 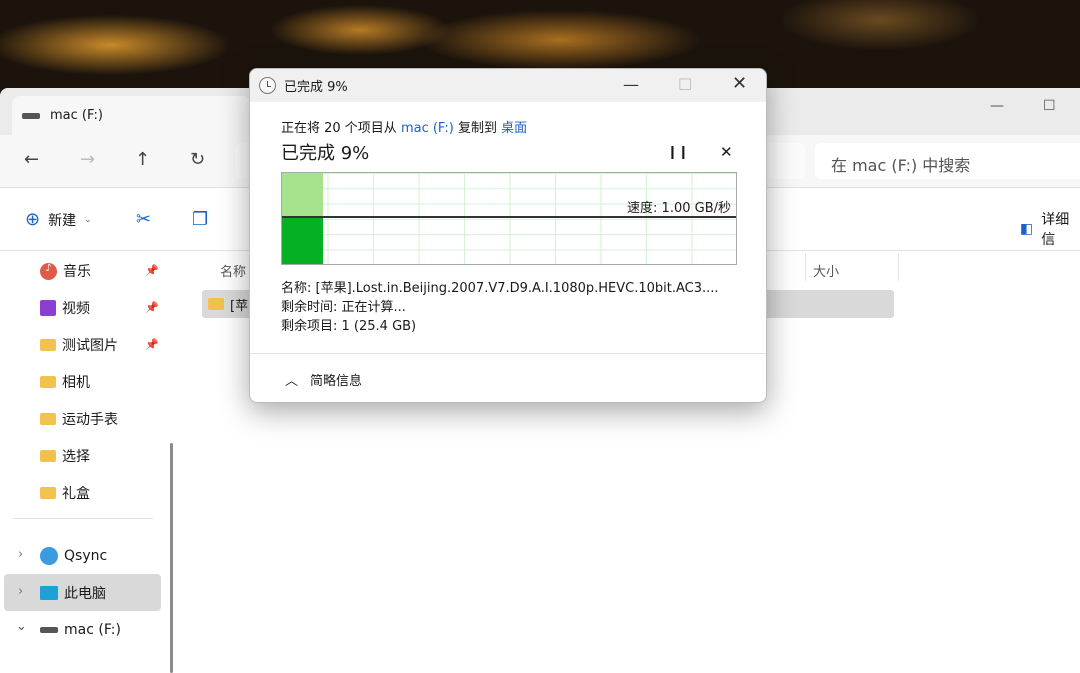 What do you see at coordinates (87, 159) in the screenshot?
I see `forward-button: →` at bounding box center [87, 159].